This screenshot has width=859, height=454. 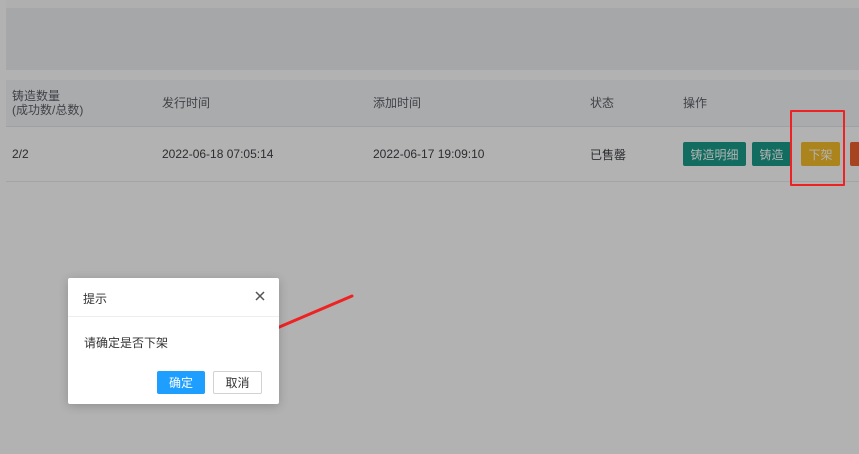 What do you see at coordinates (126, 343) in the screenshot?
I see `dialog-message: 请确定是否下架` at bounding box center [126, 343].